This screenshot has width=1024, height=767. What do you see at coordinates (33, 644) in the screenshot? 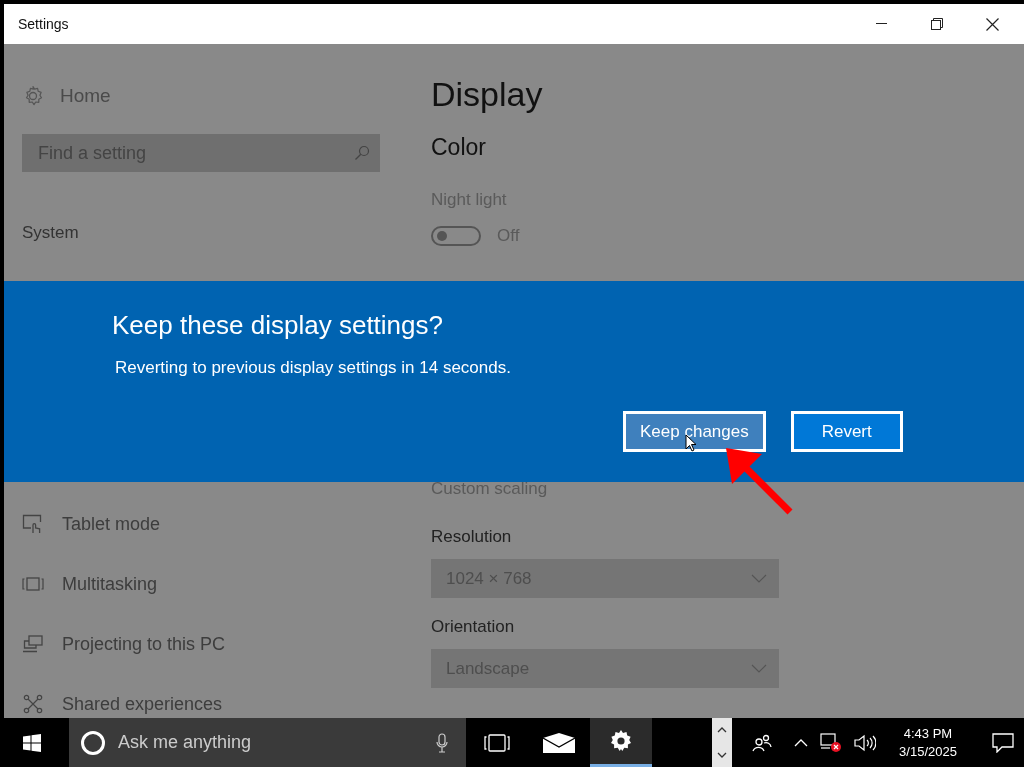
I see `projecting-icon` at bounding box center [33, 644].